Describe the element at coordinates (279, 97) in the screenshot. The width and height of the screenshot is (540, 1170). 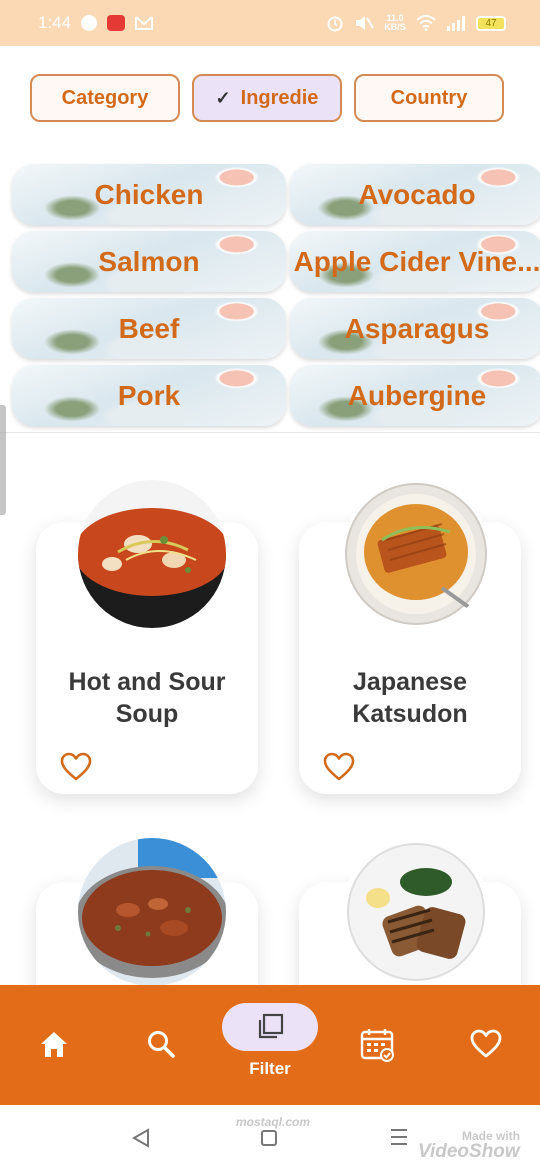
I see `chip-ingredient-label: Ingredie` at that location.